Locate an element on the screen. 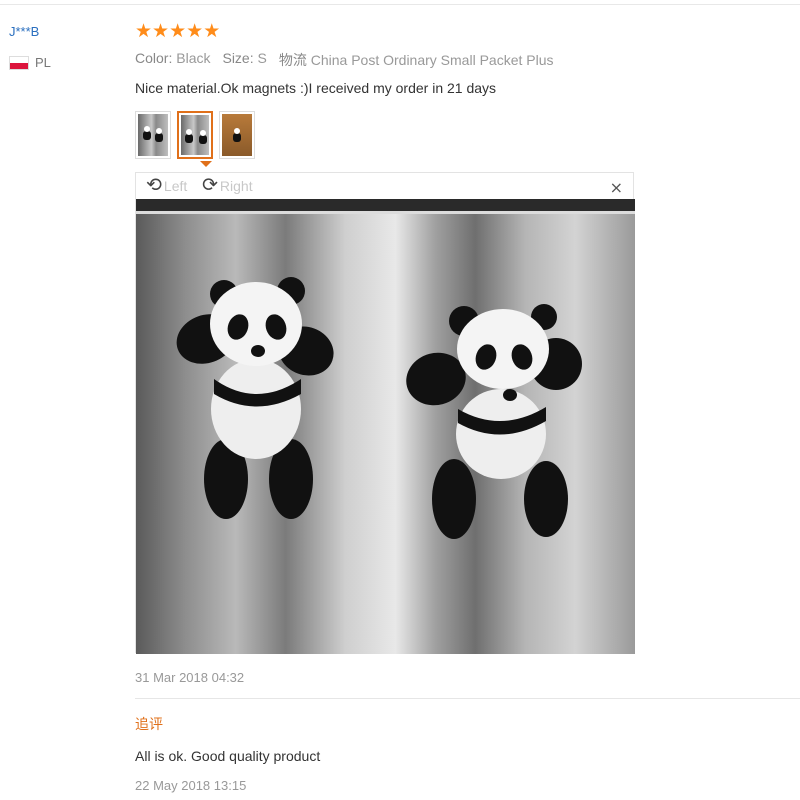 This screenshot has height=800, width=800. country-code: PL is located at coordinates (43, 62).